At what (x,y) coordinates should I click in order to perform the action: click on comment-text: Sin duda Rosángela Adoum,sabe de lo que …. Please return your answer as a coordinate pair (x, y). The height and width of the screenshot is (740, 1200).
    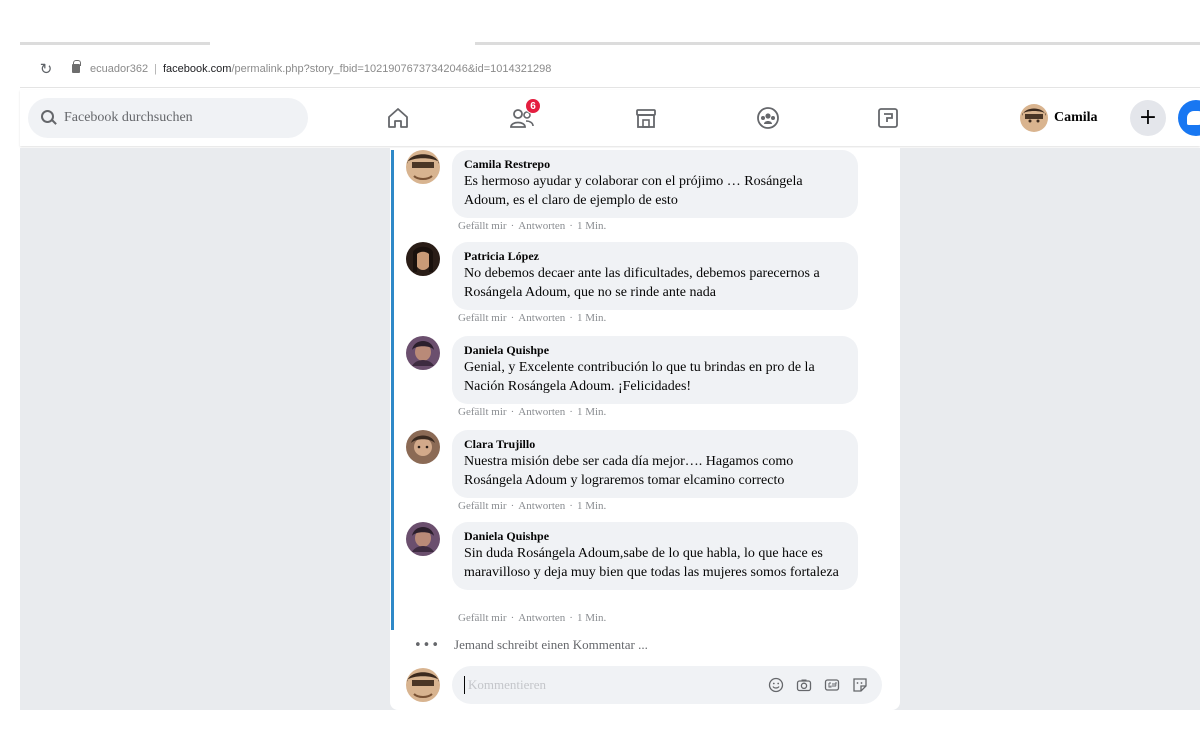
    Looking at the image, I should click on (651, 563).